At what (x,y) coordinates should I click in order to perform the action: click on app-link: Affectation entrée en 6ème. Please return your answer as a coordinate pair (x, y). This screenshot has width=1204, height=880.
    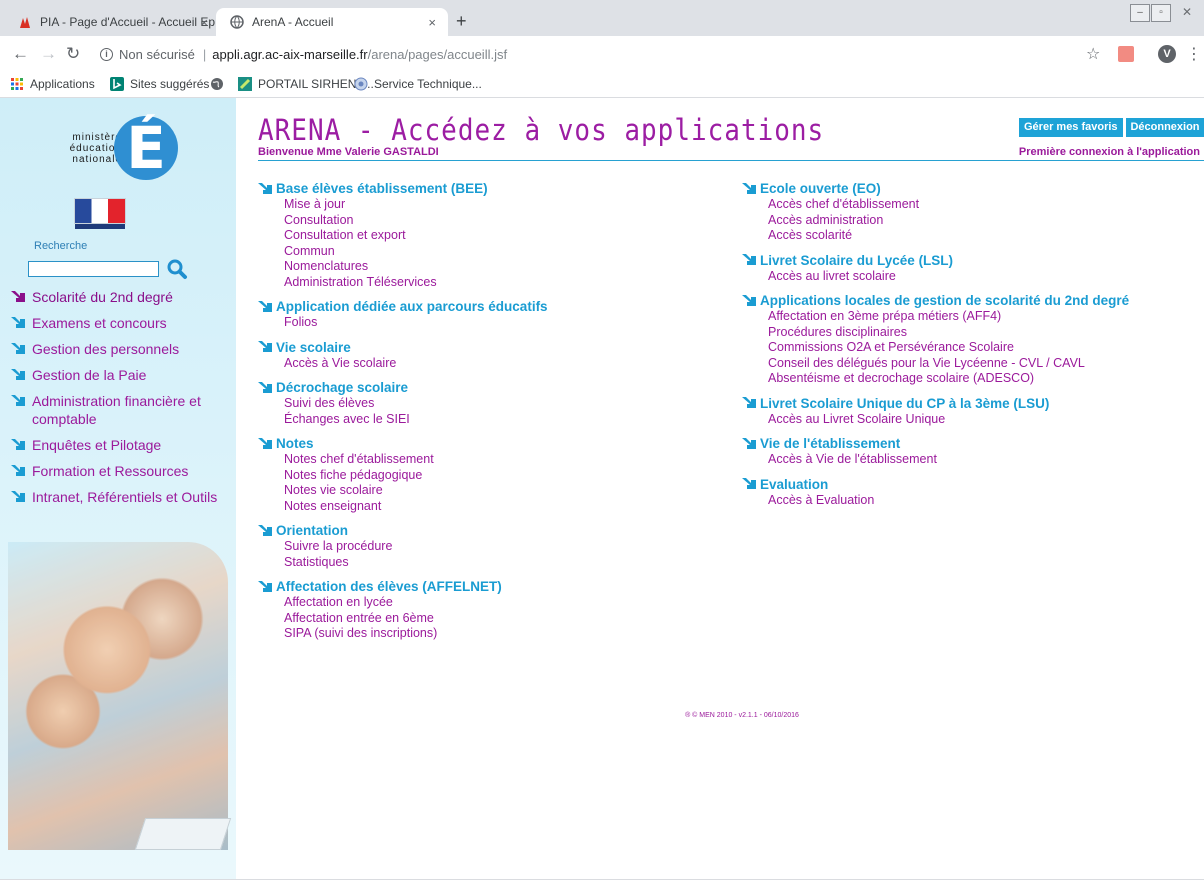
    Looking at the image, I should click on (478, 619).